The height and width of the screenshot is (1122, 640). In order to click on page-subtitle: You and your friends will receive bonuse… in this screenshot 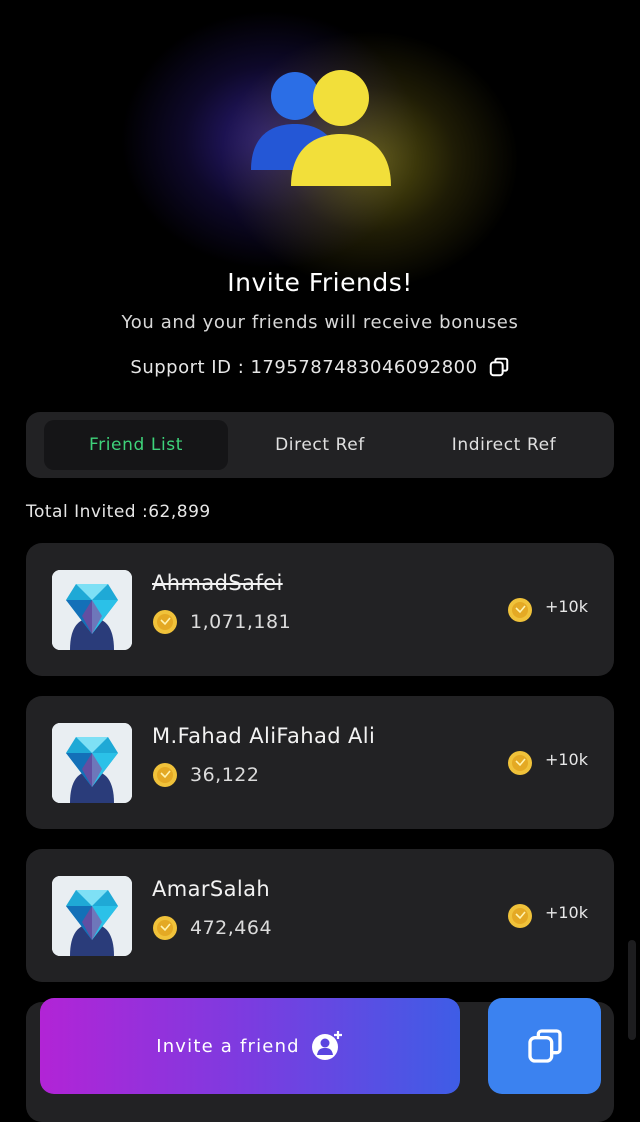, I will do `click(320, 322)`.